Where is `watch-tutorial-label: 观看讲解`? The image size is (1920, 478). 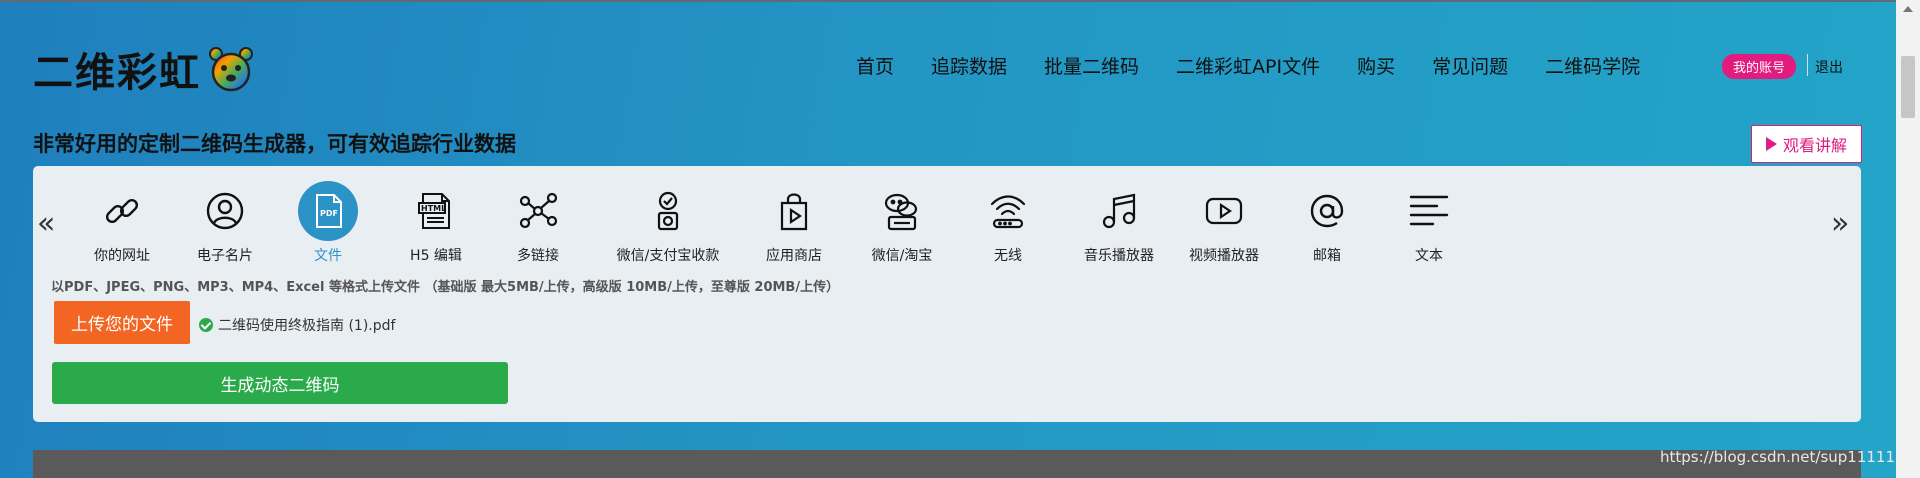
watch-tutorial-label: 观看讲解 is located at coordinates (1814, 145).